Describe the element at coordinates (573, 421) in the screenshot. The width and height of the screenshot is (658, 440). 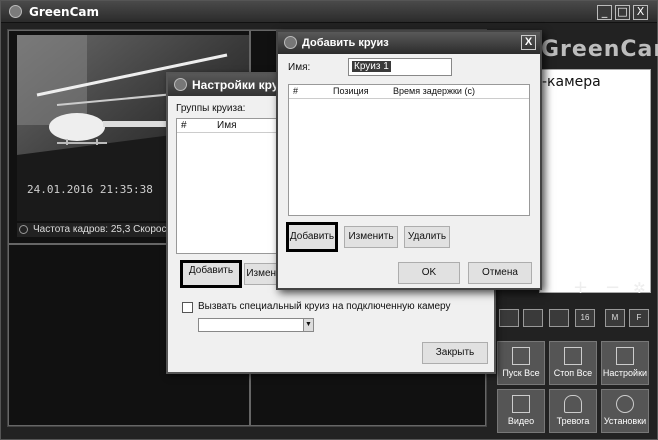
I see `alarm-label: Тревога` at that location.